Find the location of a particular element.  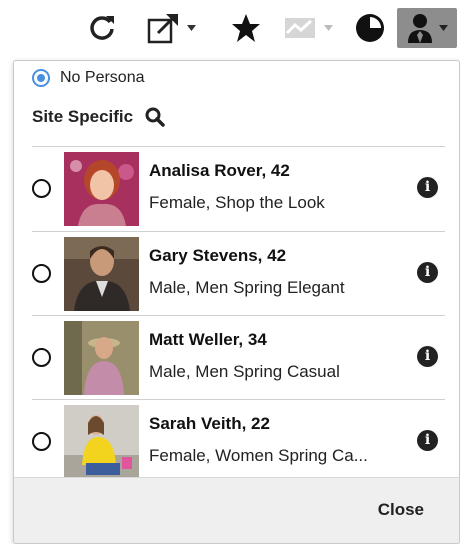

favorite-button is located at coordinates (246, 28).